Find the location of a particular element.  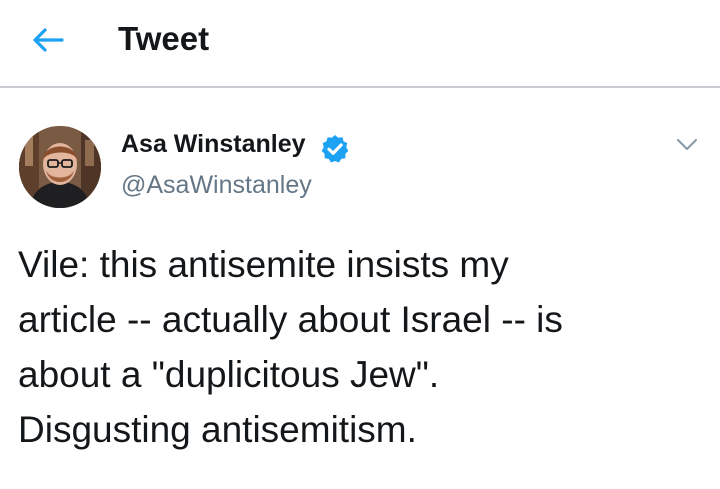

tweet-text-line: about a "duplicitous Jew". is located at coordinates (229, 374).